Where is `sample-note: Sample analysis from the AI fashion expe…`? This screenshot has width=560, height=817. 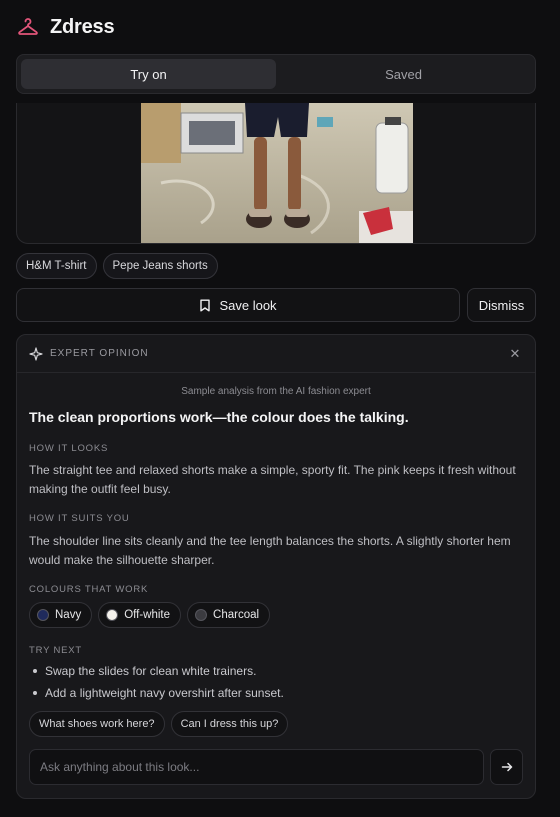
sample-note: Sample analysis from the AI fashion expe… is located at coordinates (276, 391).